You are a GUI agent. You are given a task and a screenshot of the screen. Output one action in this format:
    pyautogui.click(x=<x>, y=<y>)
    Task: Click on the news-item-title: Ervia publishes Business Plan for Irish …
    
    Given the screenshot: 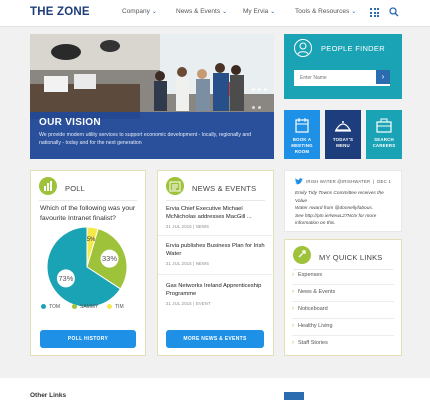 What is the action you would take?
    pyautogui.click(x=215, y=250)
    